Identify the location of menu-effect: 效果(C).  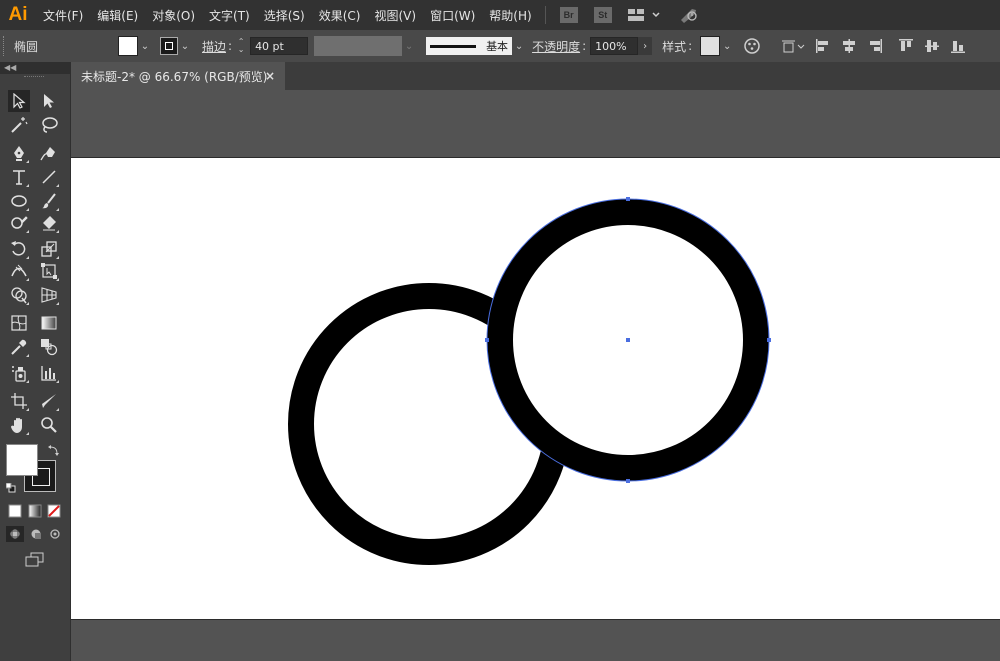
(340, 15).